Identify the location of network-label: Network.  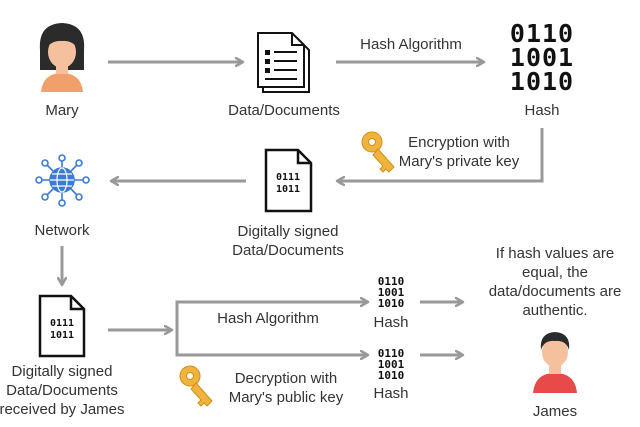
(62, 230).